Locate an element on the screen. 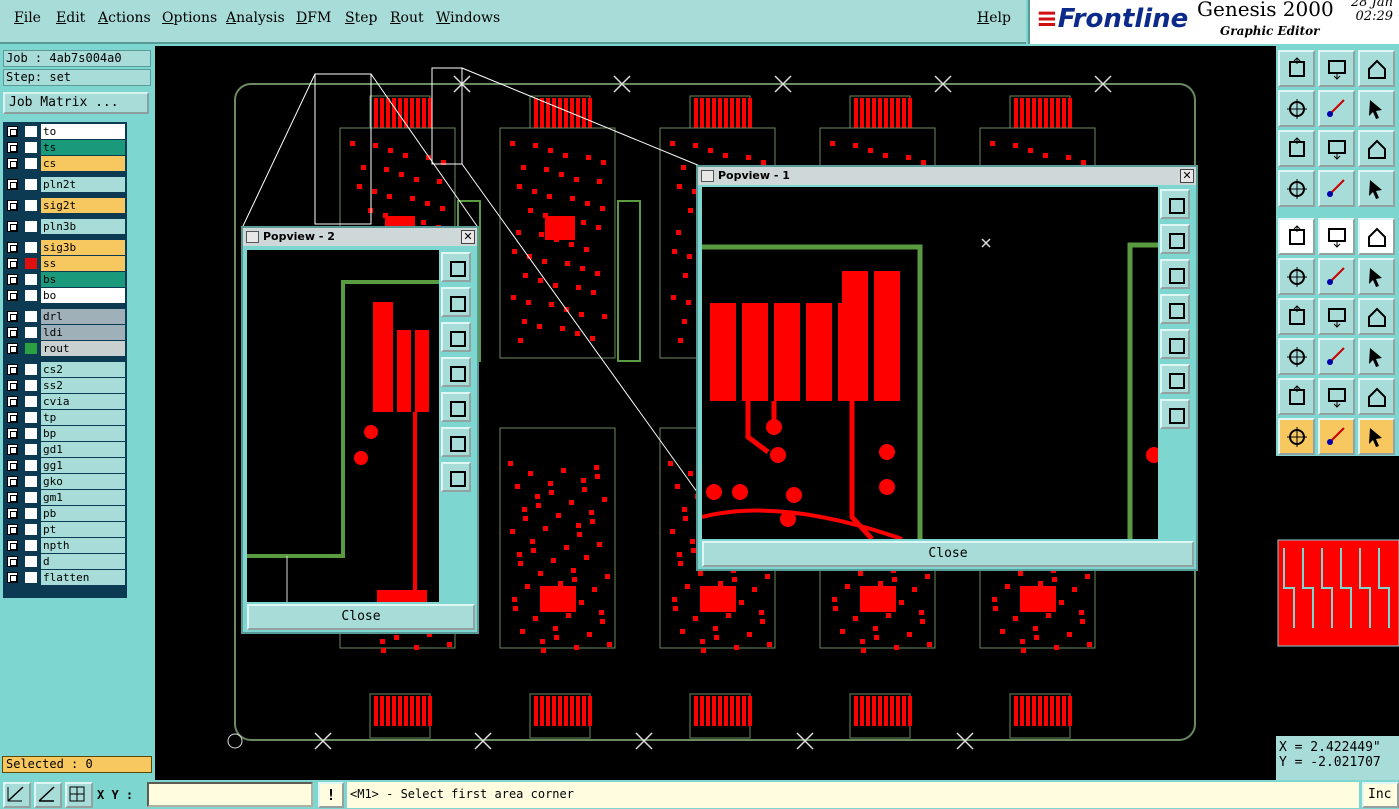 The width and height of the screenshot is (1399, 809). layer-row-to: to is located at coordinates (65, 131).